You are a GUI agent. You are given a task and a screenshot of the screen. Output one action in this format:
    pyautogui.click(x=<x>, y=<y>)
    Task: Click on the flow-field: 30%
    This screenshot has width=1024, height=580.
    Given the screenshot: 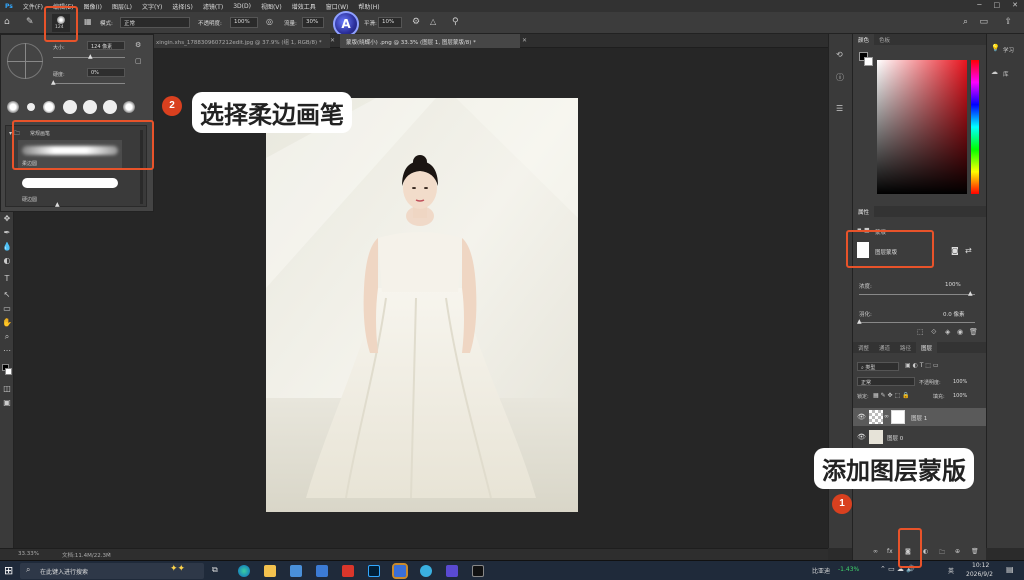 What is the action you would take?
    pyautogui.click(x=313, y=22)
    